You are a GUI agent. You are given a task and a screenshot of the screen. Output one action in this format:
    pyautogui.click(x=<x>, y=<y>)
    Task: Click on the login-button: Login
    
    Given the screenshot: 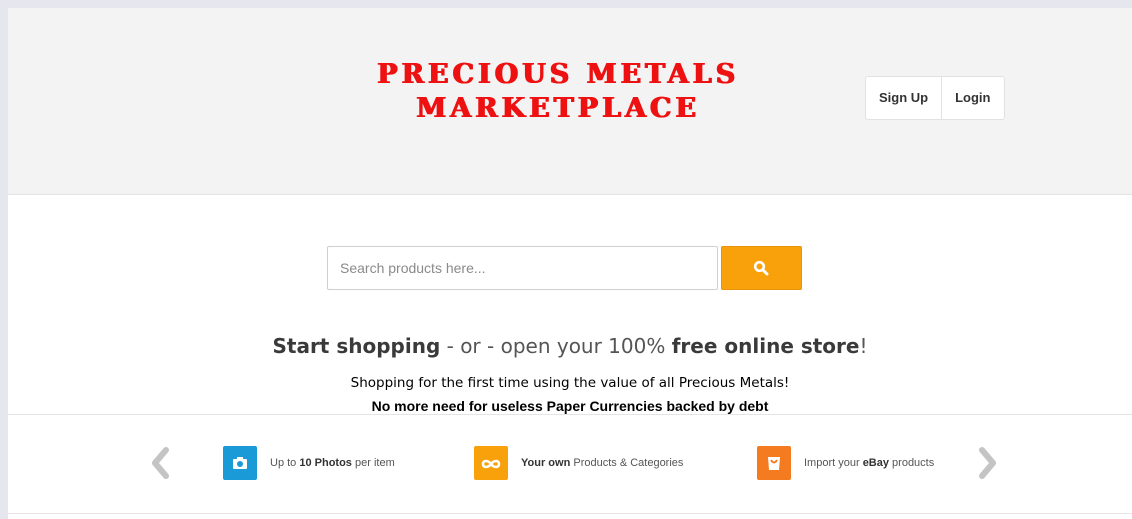 What is the action you would take?
    pyautogui.click(x=972, y=98)
    